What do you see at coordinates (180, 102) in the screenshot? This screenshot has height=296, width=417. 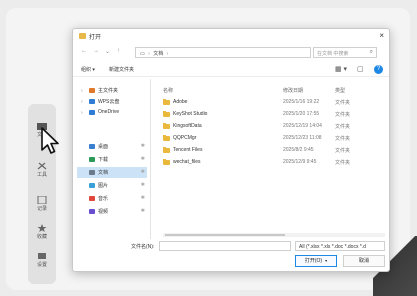 I see `file-name: Adobe` at bounding box center [180, 102].